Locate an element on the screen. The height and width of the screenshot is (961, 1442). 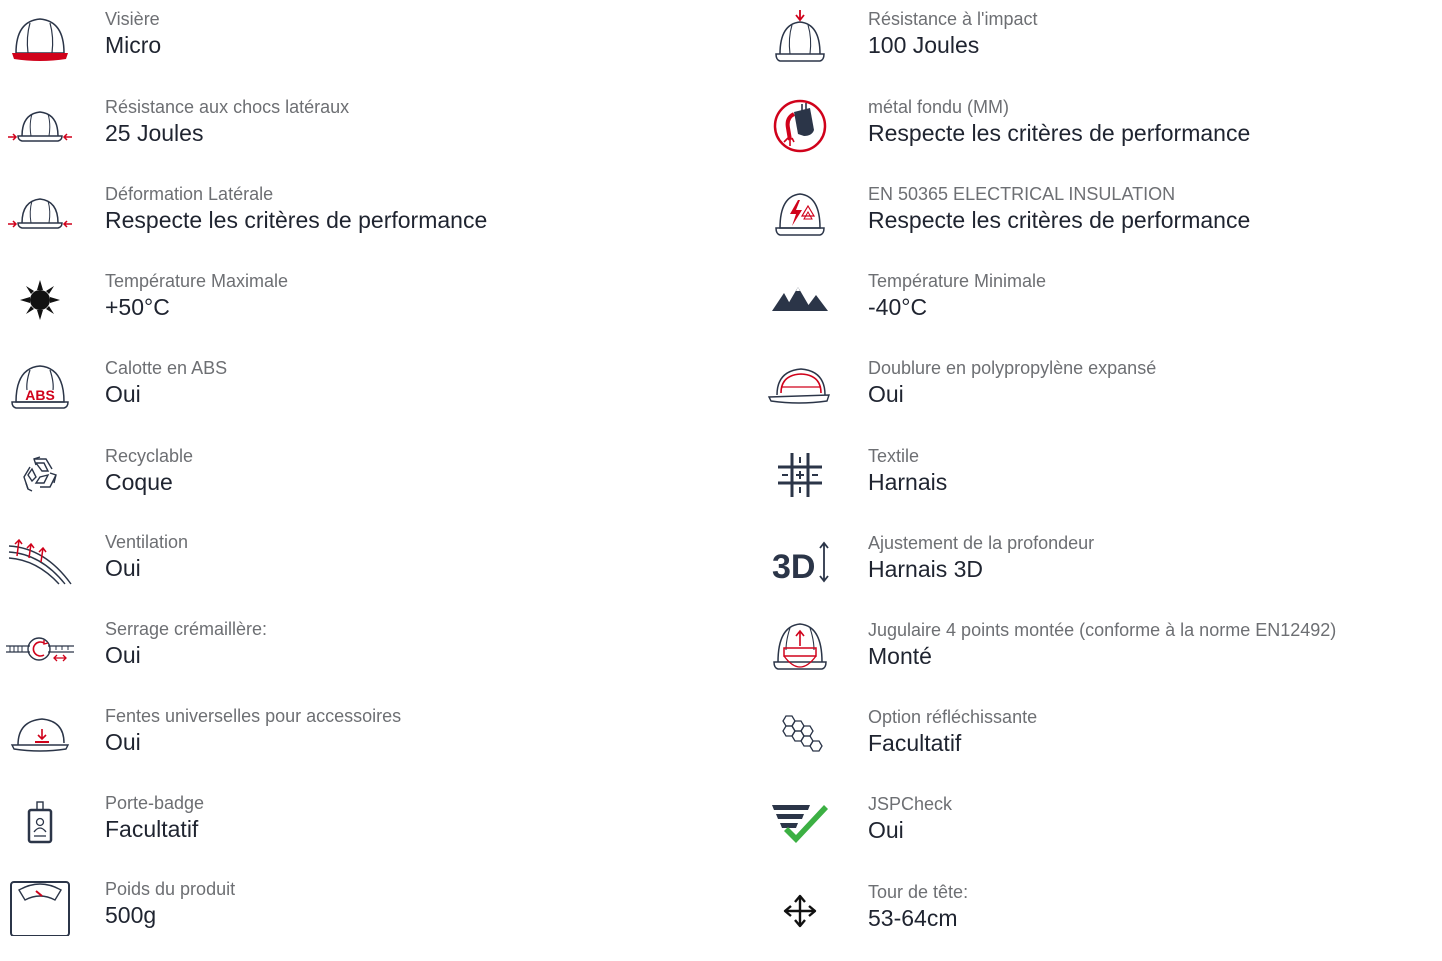
mountains-icon is located at coordinates (800, 300).